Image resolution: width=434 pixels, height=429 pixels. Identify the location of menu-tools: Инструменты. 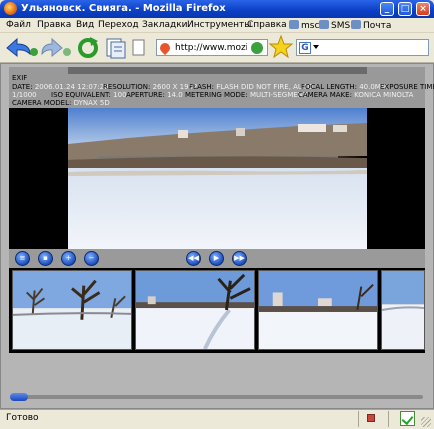
(219, 25).